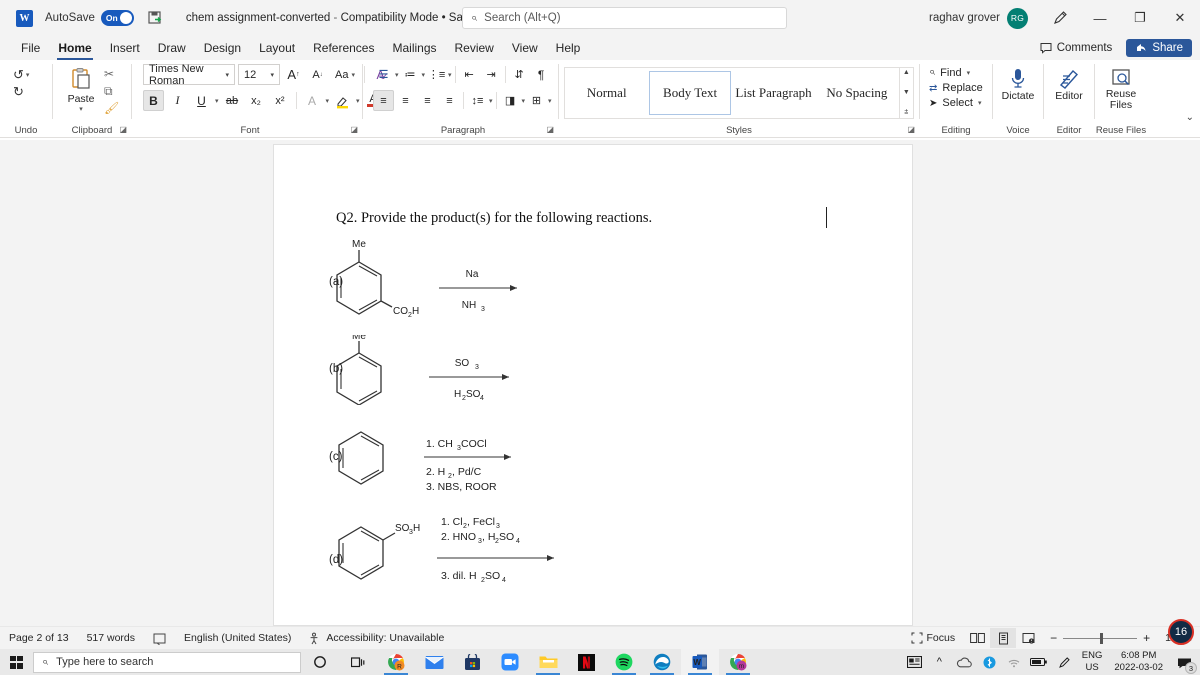  Describe the element at coordinates (81, 109) in the screenshot. I see `paste-dropdown-icon: ▾` at that location.